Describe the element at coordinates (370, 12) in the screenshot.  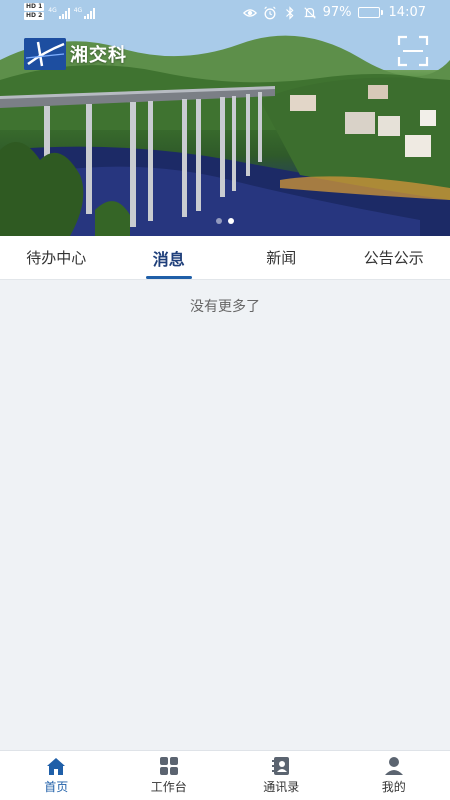
I see `battery-icon` at that location.